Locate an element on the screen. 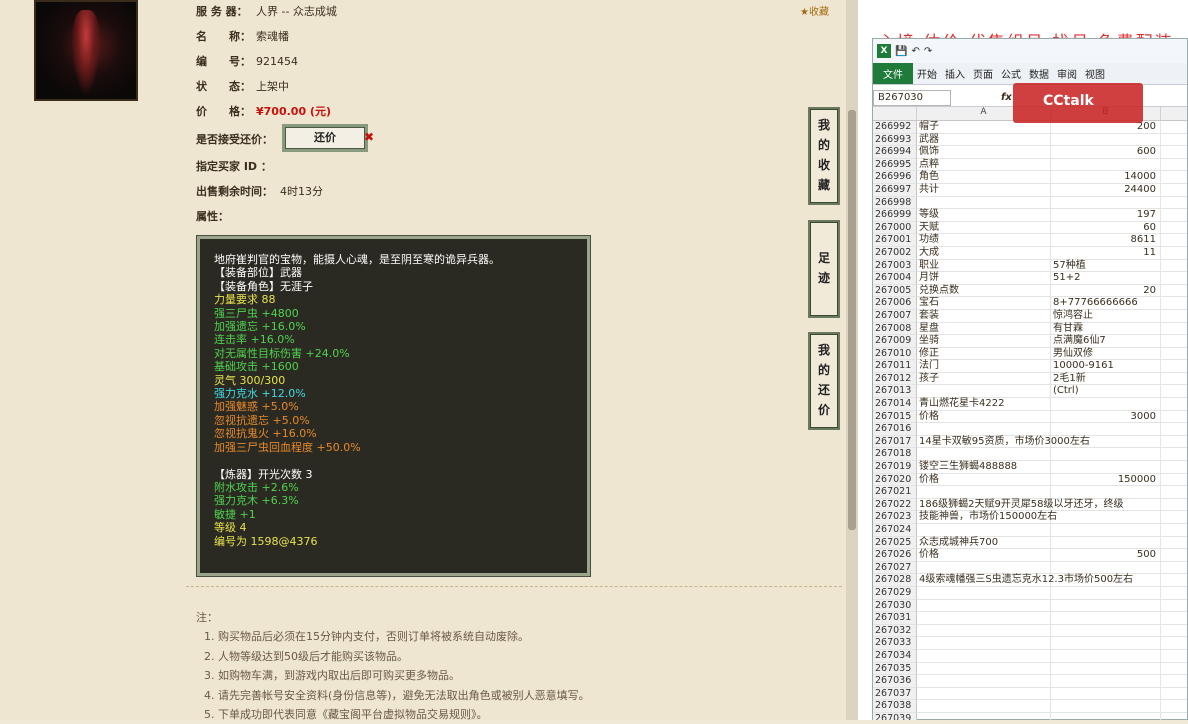 The height and width of the screenshot is (724, 1188). cell-a: 众志成城神兵700 is located at coordinates (984, 543).